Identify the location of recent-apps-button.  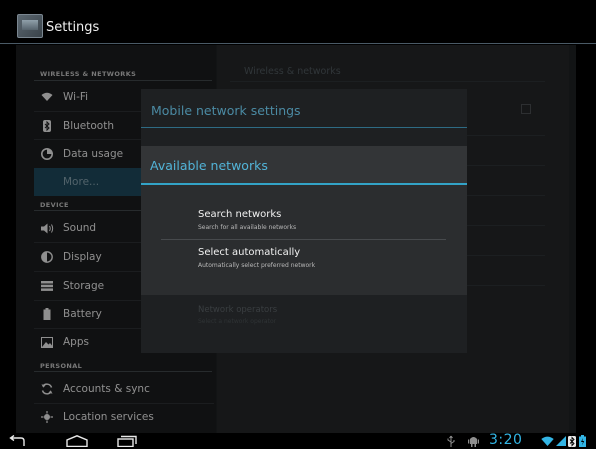
(127, 441).